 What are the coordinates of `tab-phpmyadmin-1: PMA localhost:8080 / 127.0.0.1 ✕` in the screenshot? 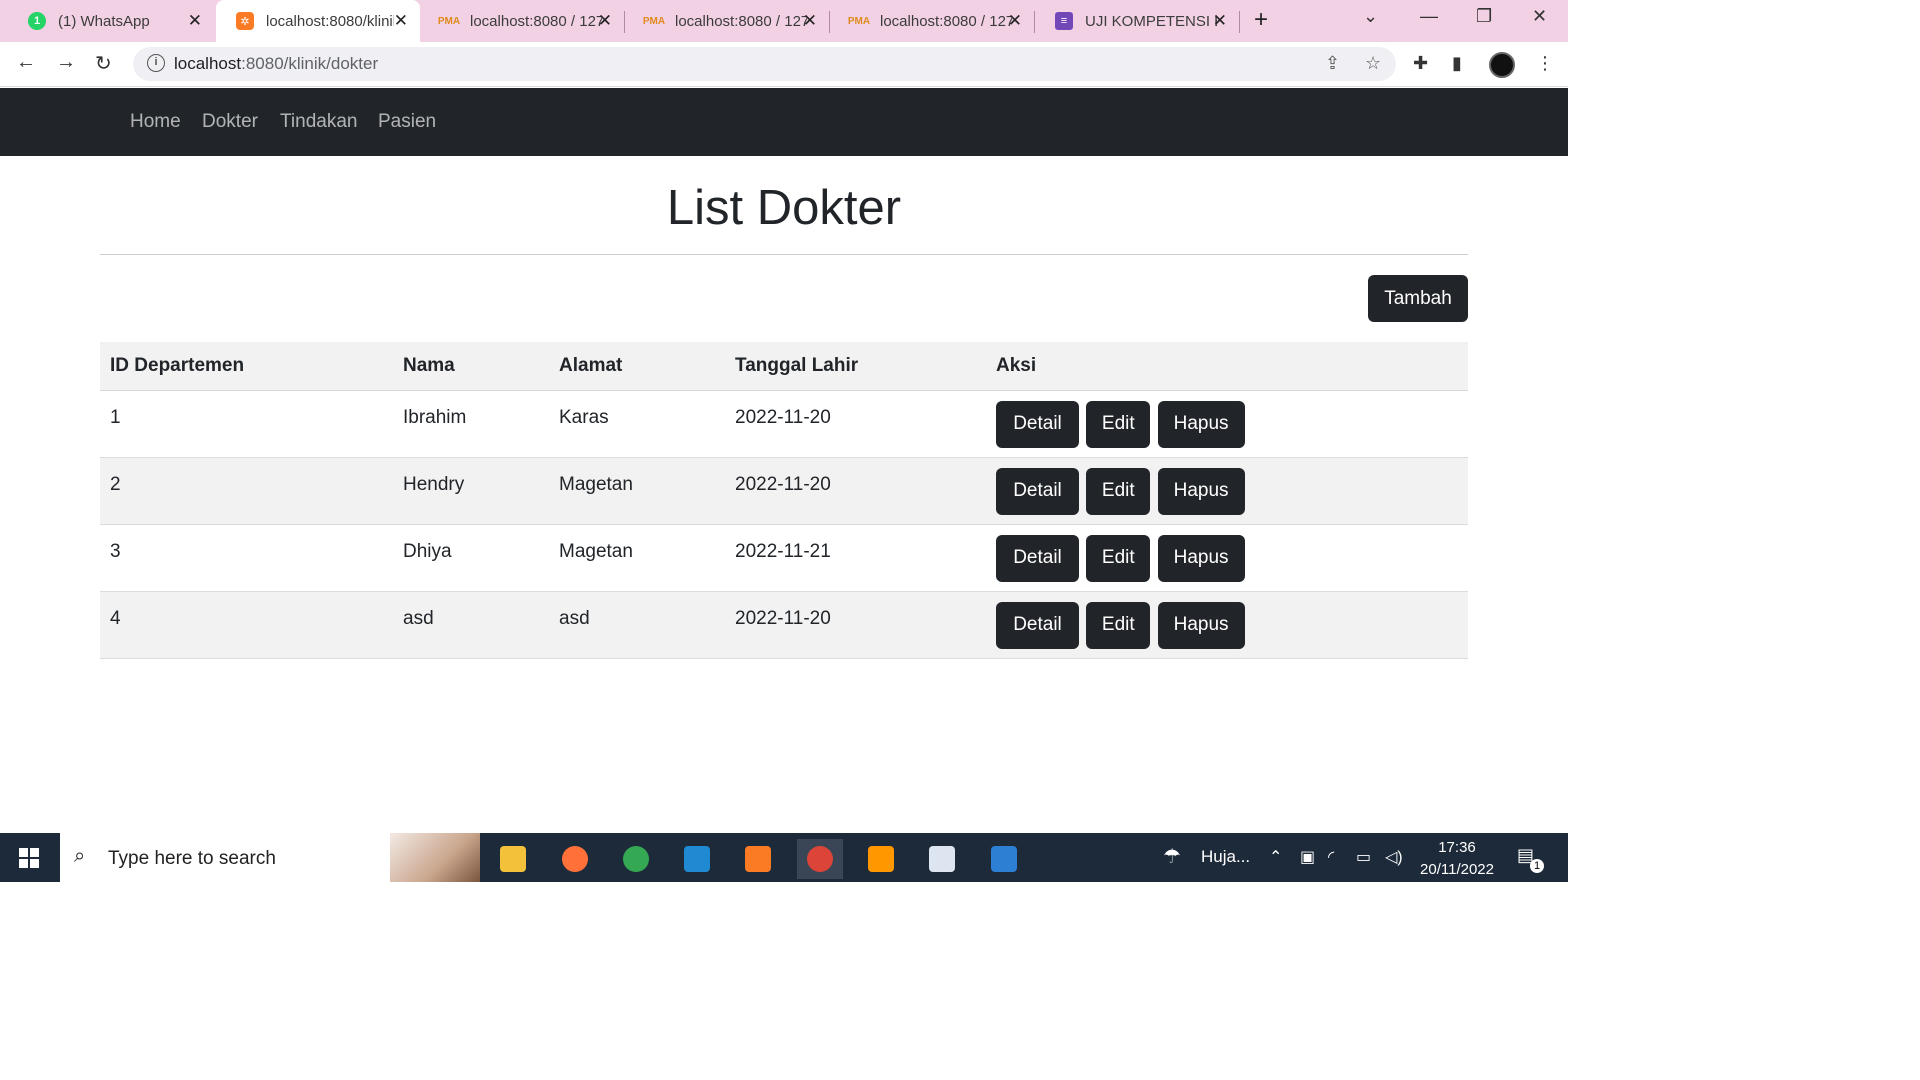 It's located at (522, 21).